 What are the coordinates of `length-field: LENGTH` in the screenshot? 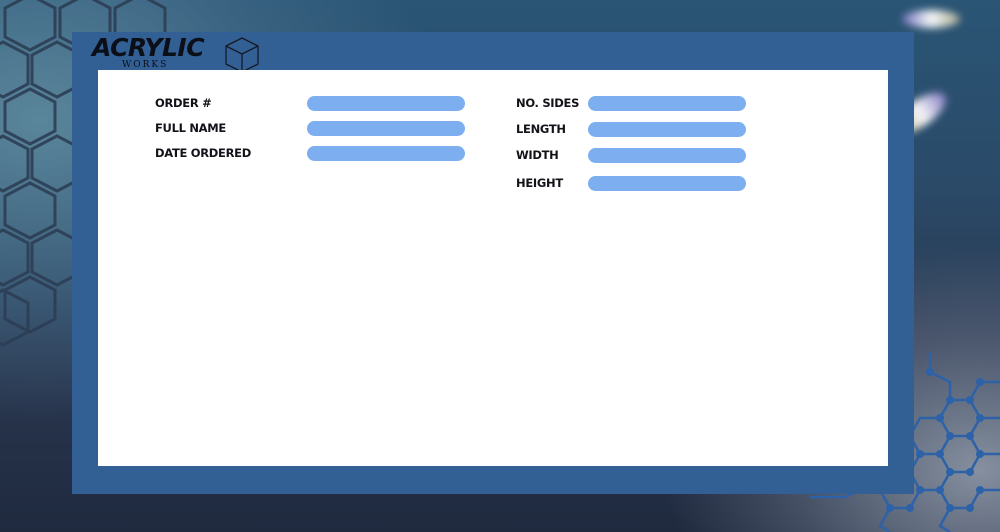 It's located at (636, 129).